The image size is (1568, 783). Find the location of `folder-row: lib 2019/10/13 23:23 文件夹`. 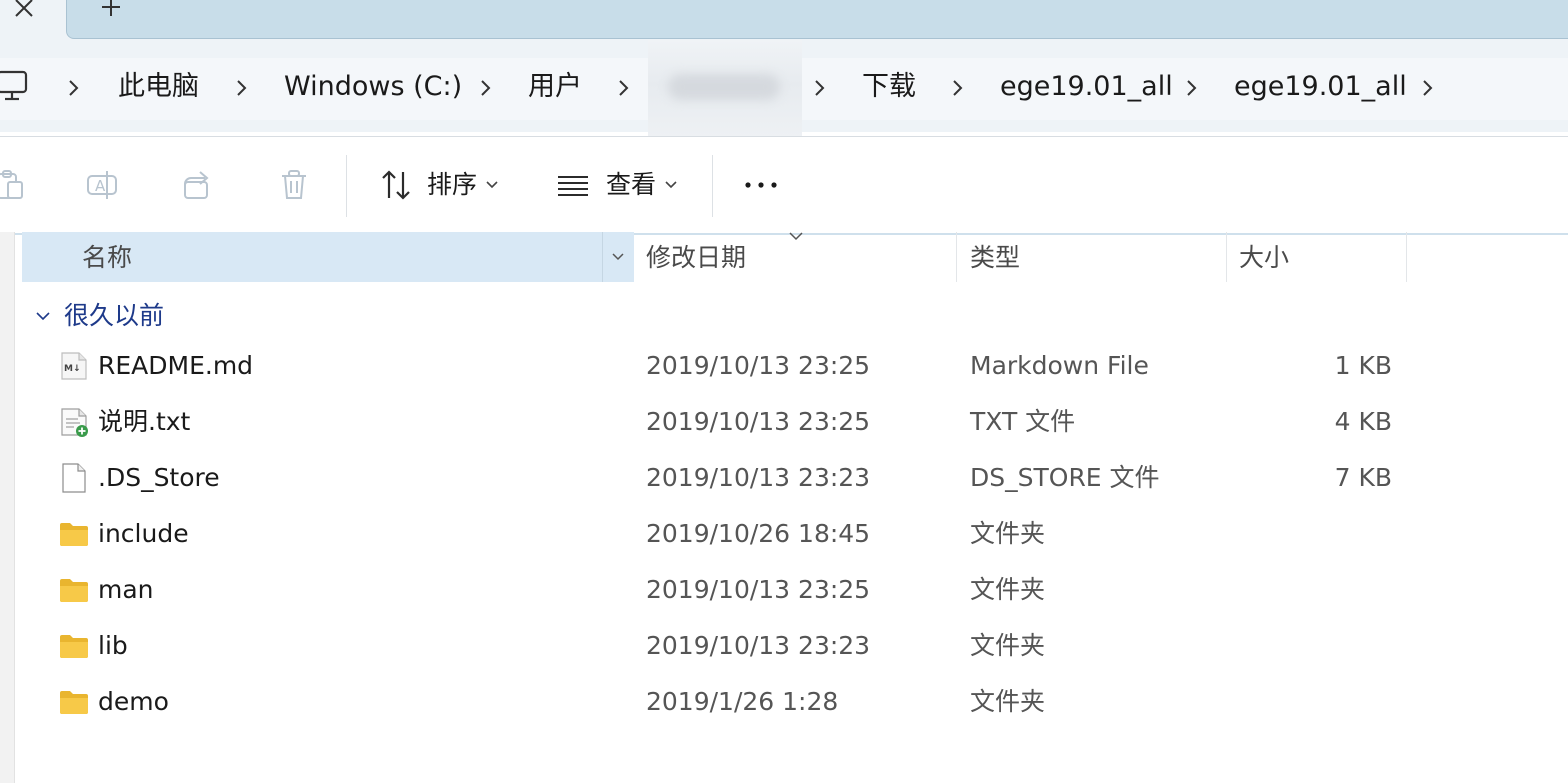

folder-row: lib 2019/10/13 23:23 文件夹 is located at coordinates (795, 646).